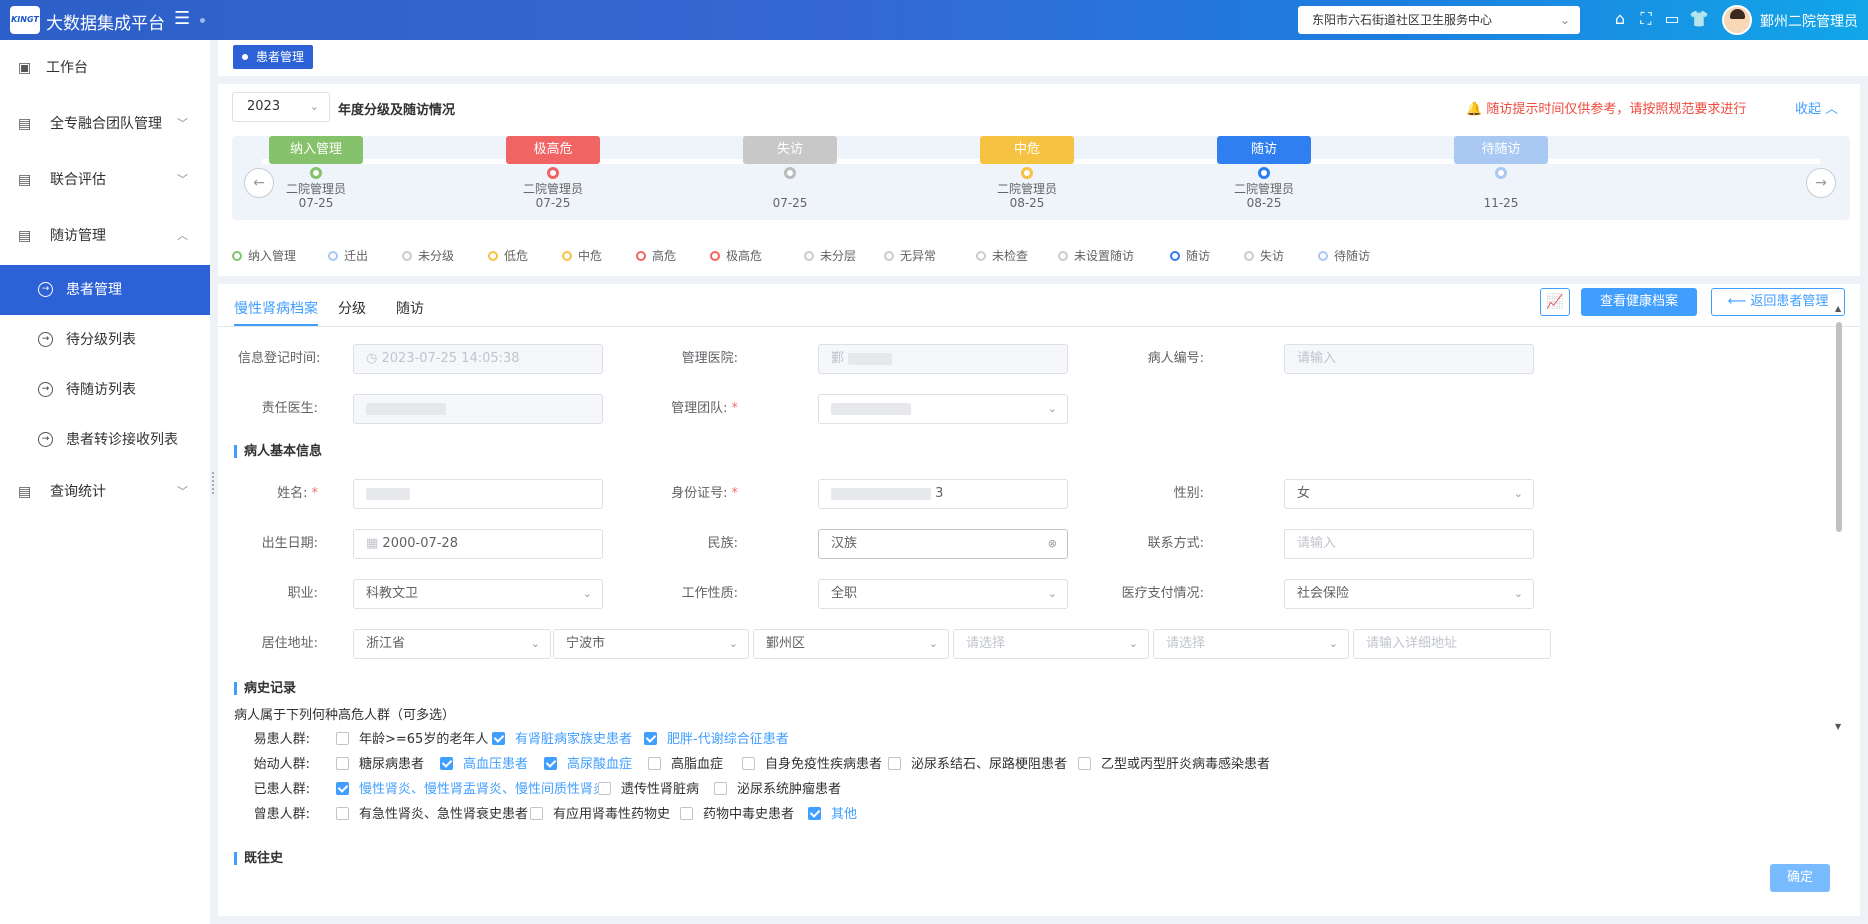 The image size is (1868, 924). What do you see at coordinates (943, 409) in the screenshot?
I see `team-select: ⌄` at bounding box center [943, 409].